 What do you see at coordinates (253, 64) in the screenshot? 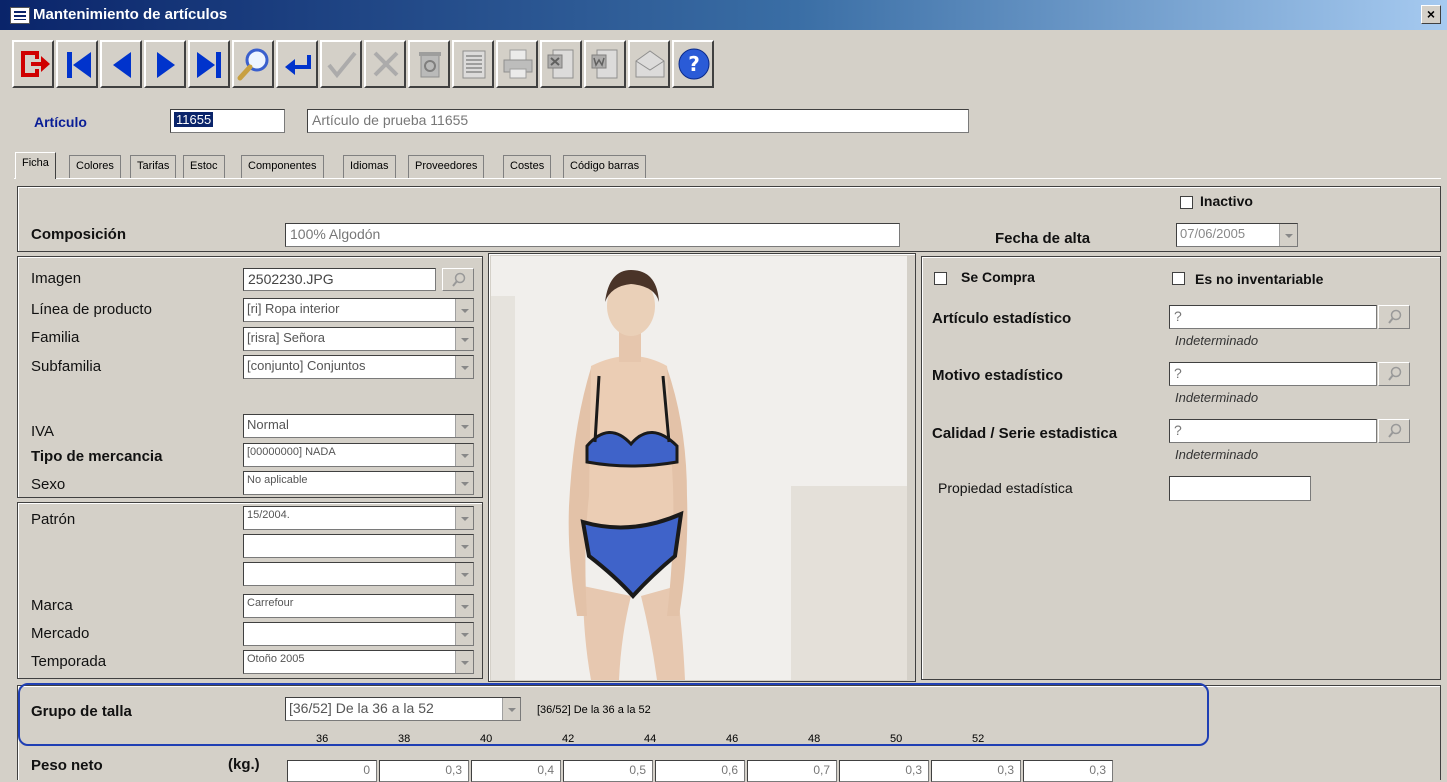
I see `search-button` at bounding box center [253, 64].